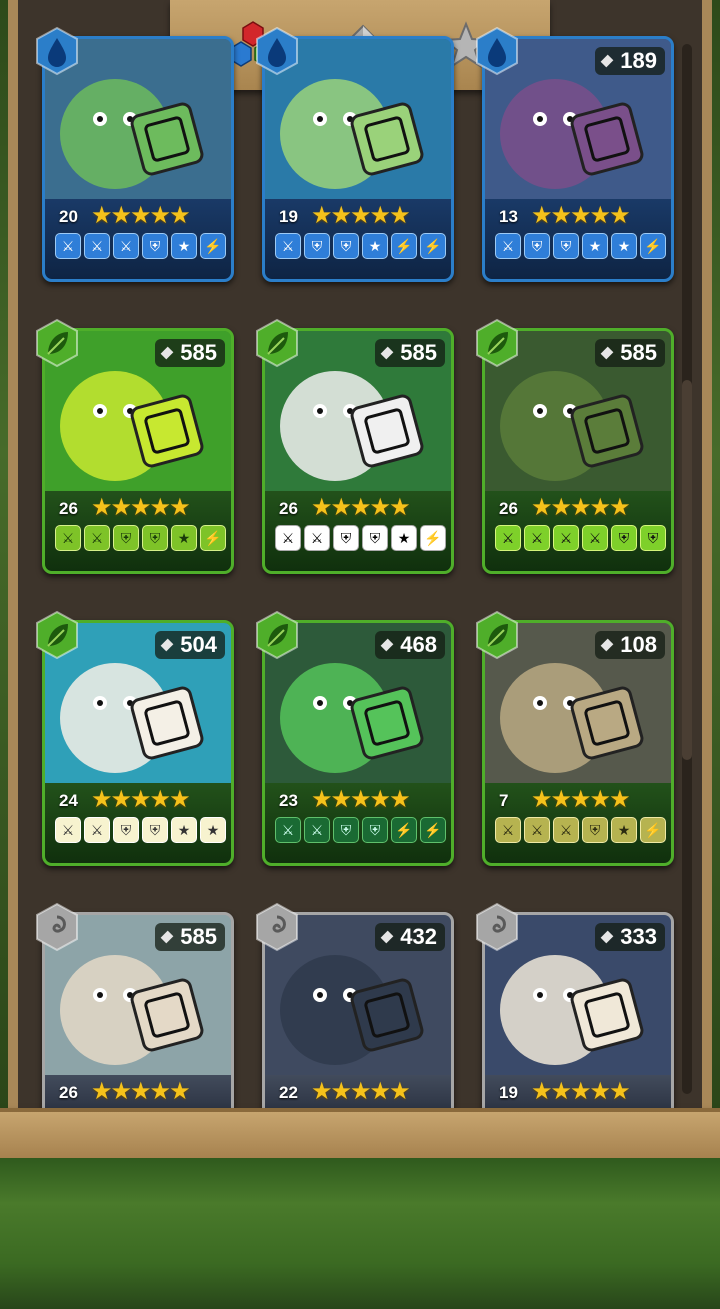 The width and height of the screenshot is (720, 1309). What do you see at coordinates (288, 800) in the screenshot?
I see `card-level: 23` at bounding box center [288, 800].